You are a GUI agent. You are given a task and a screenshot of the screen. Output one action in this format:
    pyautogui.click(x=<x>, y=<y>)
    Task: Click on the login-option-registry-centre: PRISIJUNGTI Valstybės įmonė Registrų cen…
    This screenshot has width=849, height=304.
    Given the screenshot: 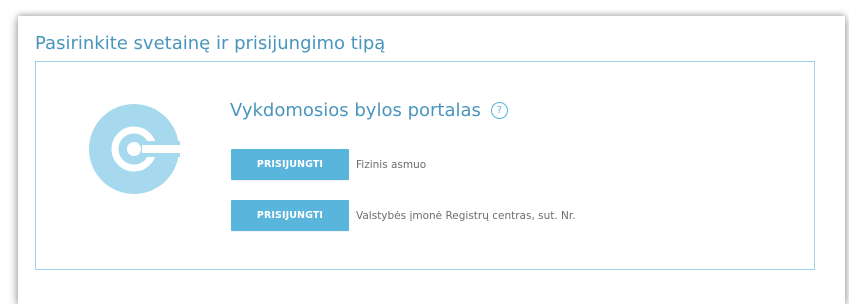 What is the action you would take?
    pyautogui.click(x=403, y=215)
    